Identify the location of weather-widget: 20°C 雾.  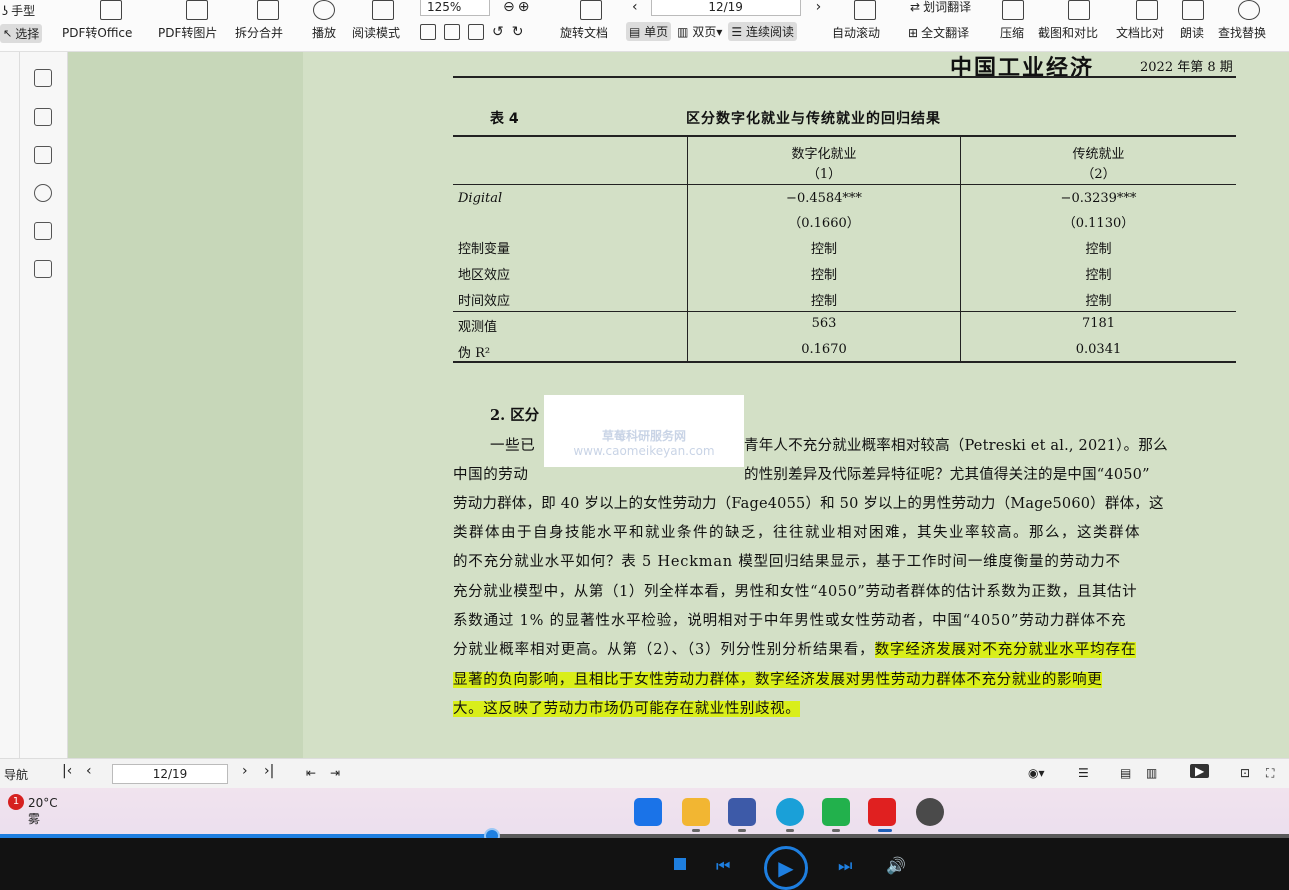
(43, 811).